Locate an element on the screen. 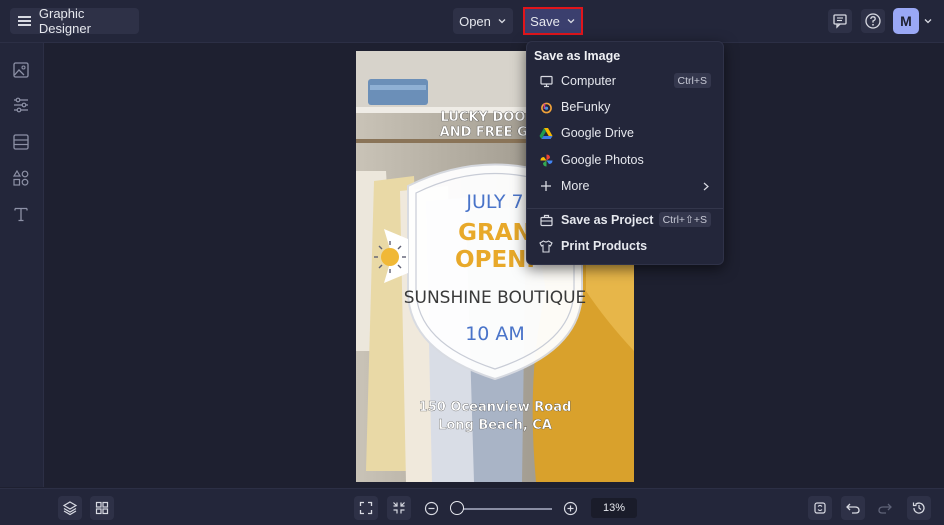 The height and width of the screenshot is (525, 944). undo-icon is located at coordinates (853, 508).